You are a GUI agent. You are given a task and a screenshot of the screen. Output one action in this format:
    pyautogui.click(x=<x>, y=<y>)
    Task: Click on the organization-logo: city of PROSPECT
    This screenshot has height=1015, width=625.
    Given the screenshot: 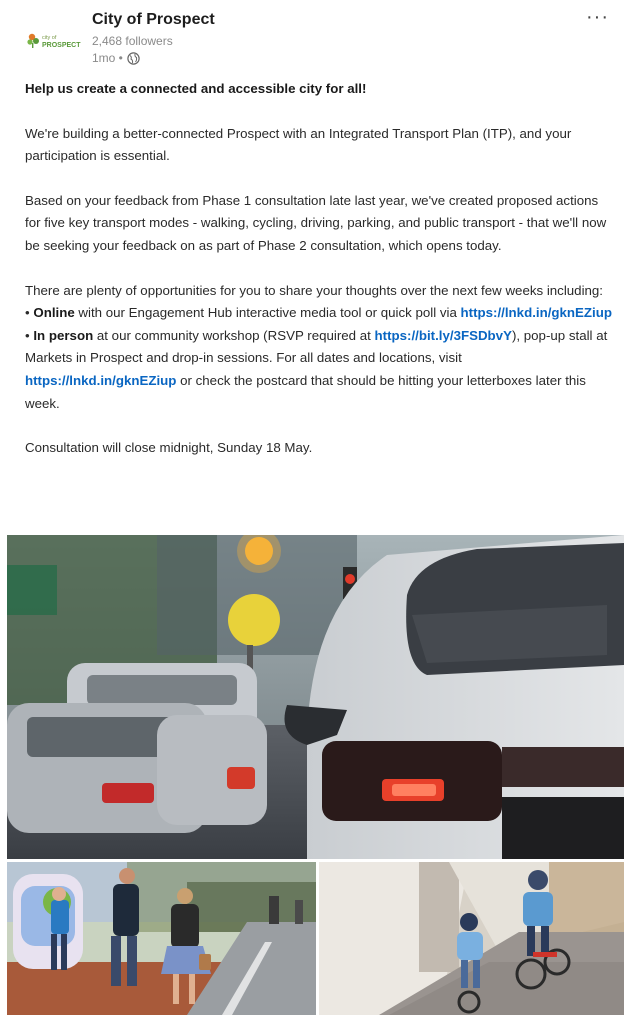 What is the action you would take?
    pyautogui.click(x=55, y=40)
    